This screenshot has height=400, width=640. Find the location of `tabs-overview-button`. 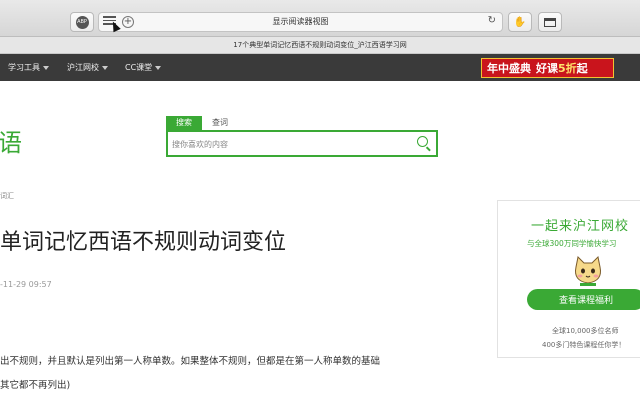

tabs-overview-button is located at coordinates (550, 22).